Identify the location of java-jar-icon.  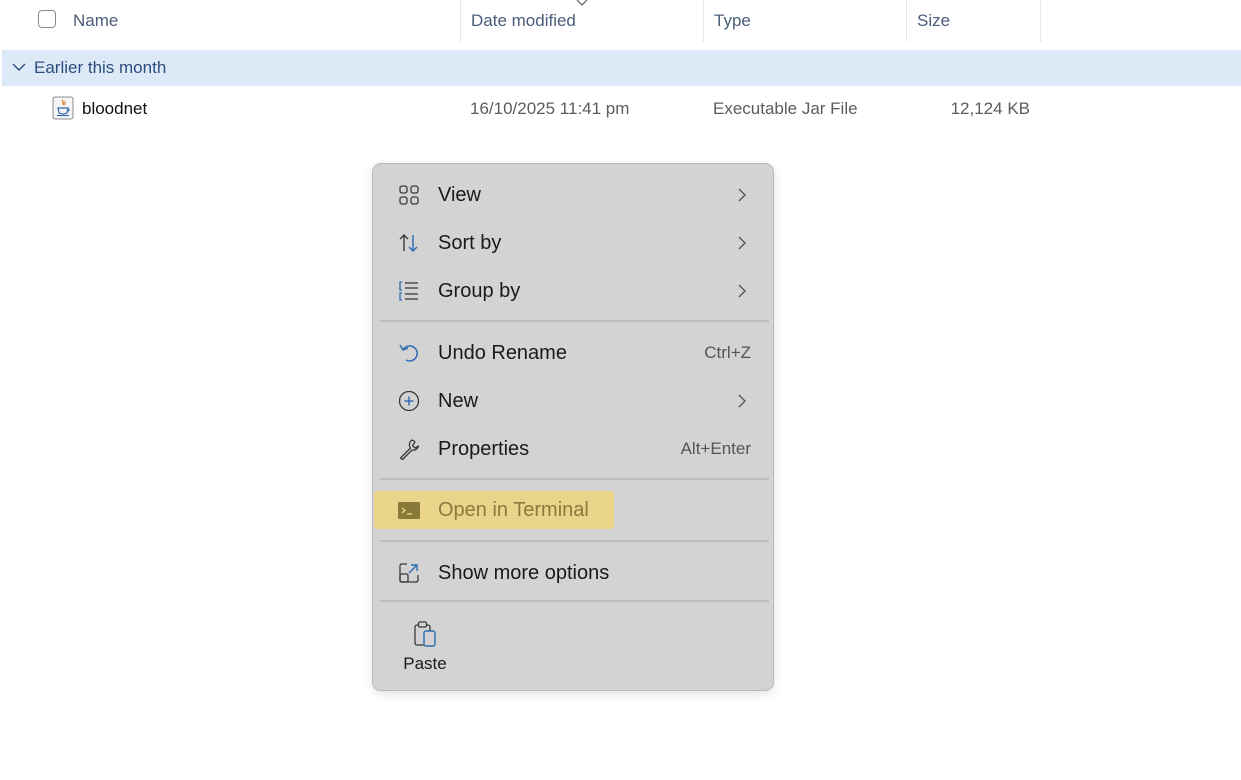
(63, 108).